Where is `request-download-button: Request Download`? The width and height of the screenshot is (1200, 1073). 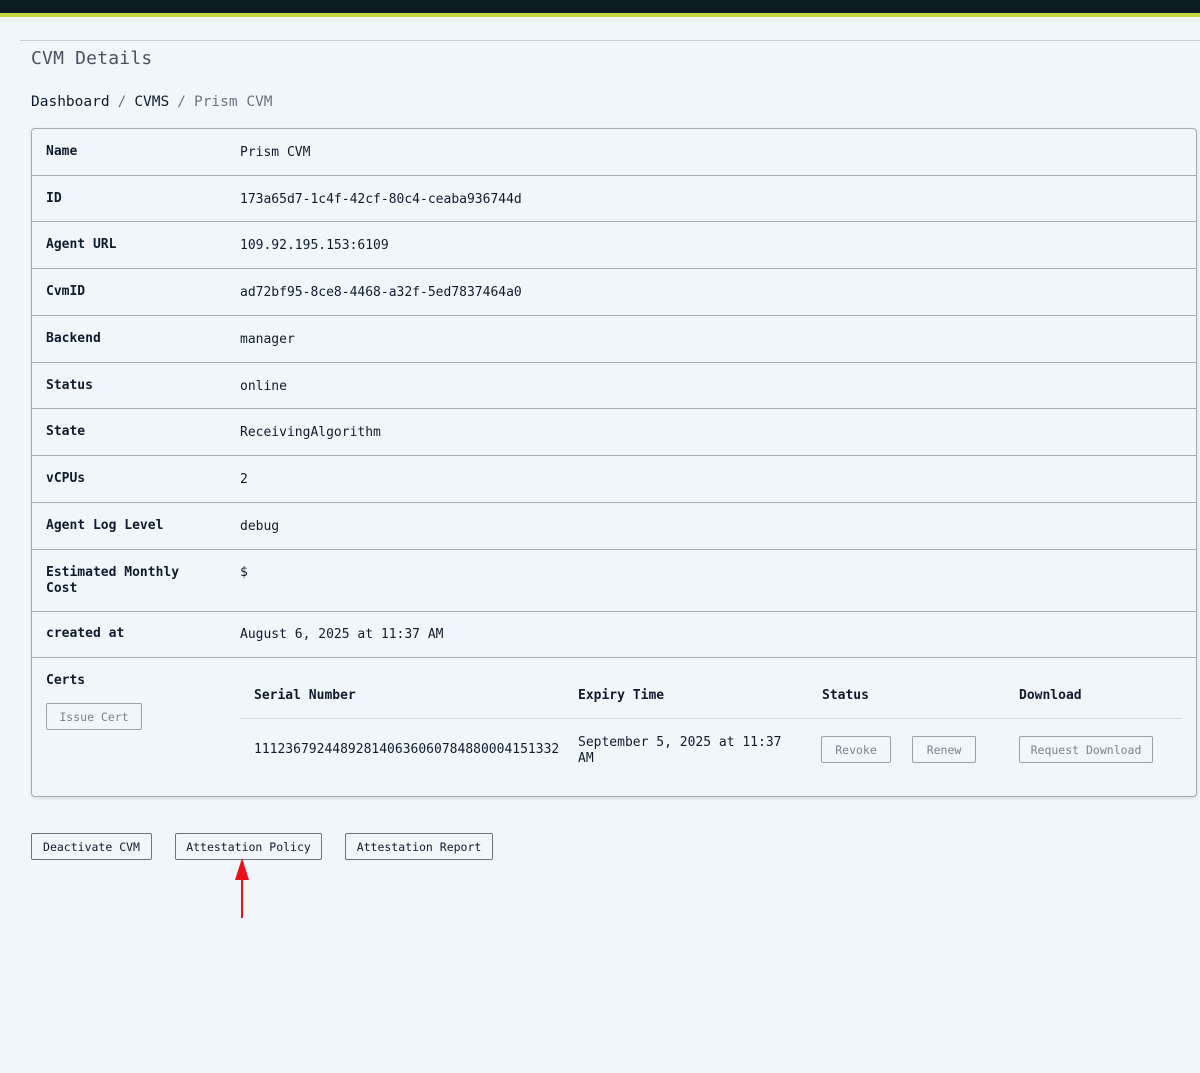 request-download-button: Request Download is located at coordinates (1086, 749).